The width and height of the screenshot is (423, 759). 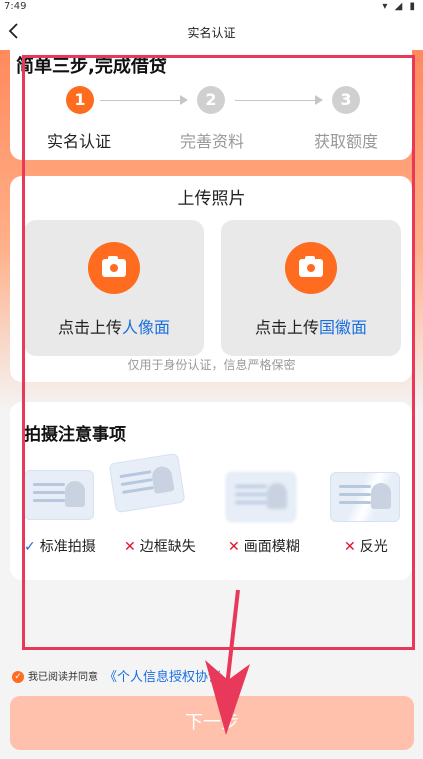 I want to click on page-title: 实名认证, so click(x=211, y=33).